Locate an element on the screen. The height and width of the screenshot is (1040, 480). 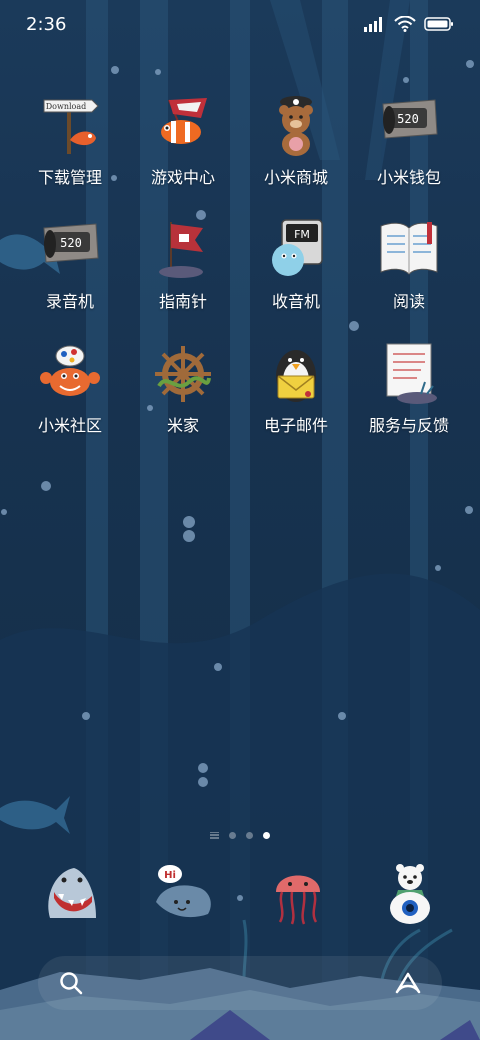
wifi-icon is located at coordinates (405, 24).